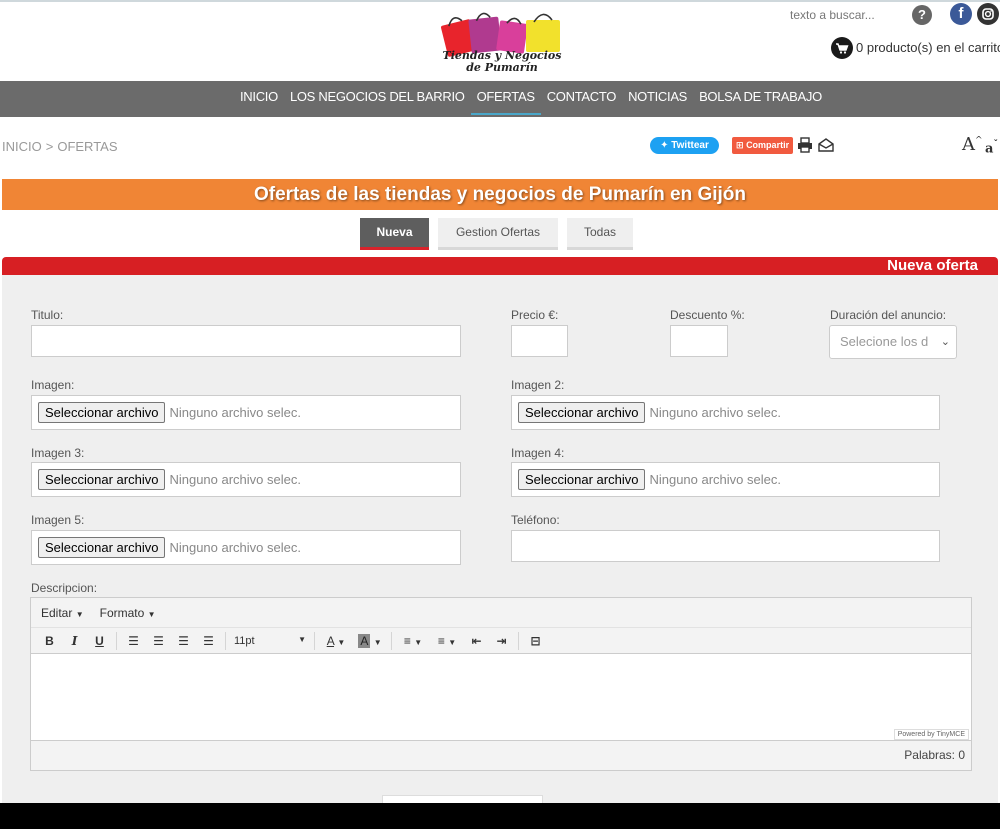 The image size is (1000, 829). Describe the element at coordinates (462, 799) in the screenshot. I see `submit-button` at that location.